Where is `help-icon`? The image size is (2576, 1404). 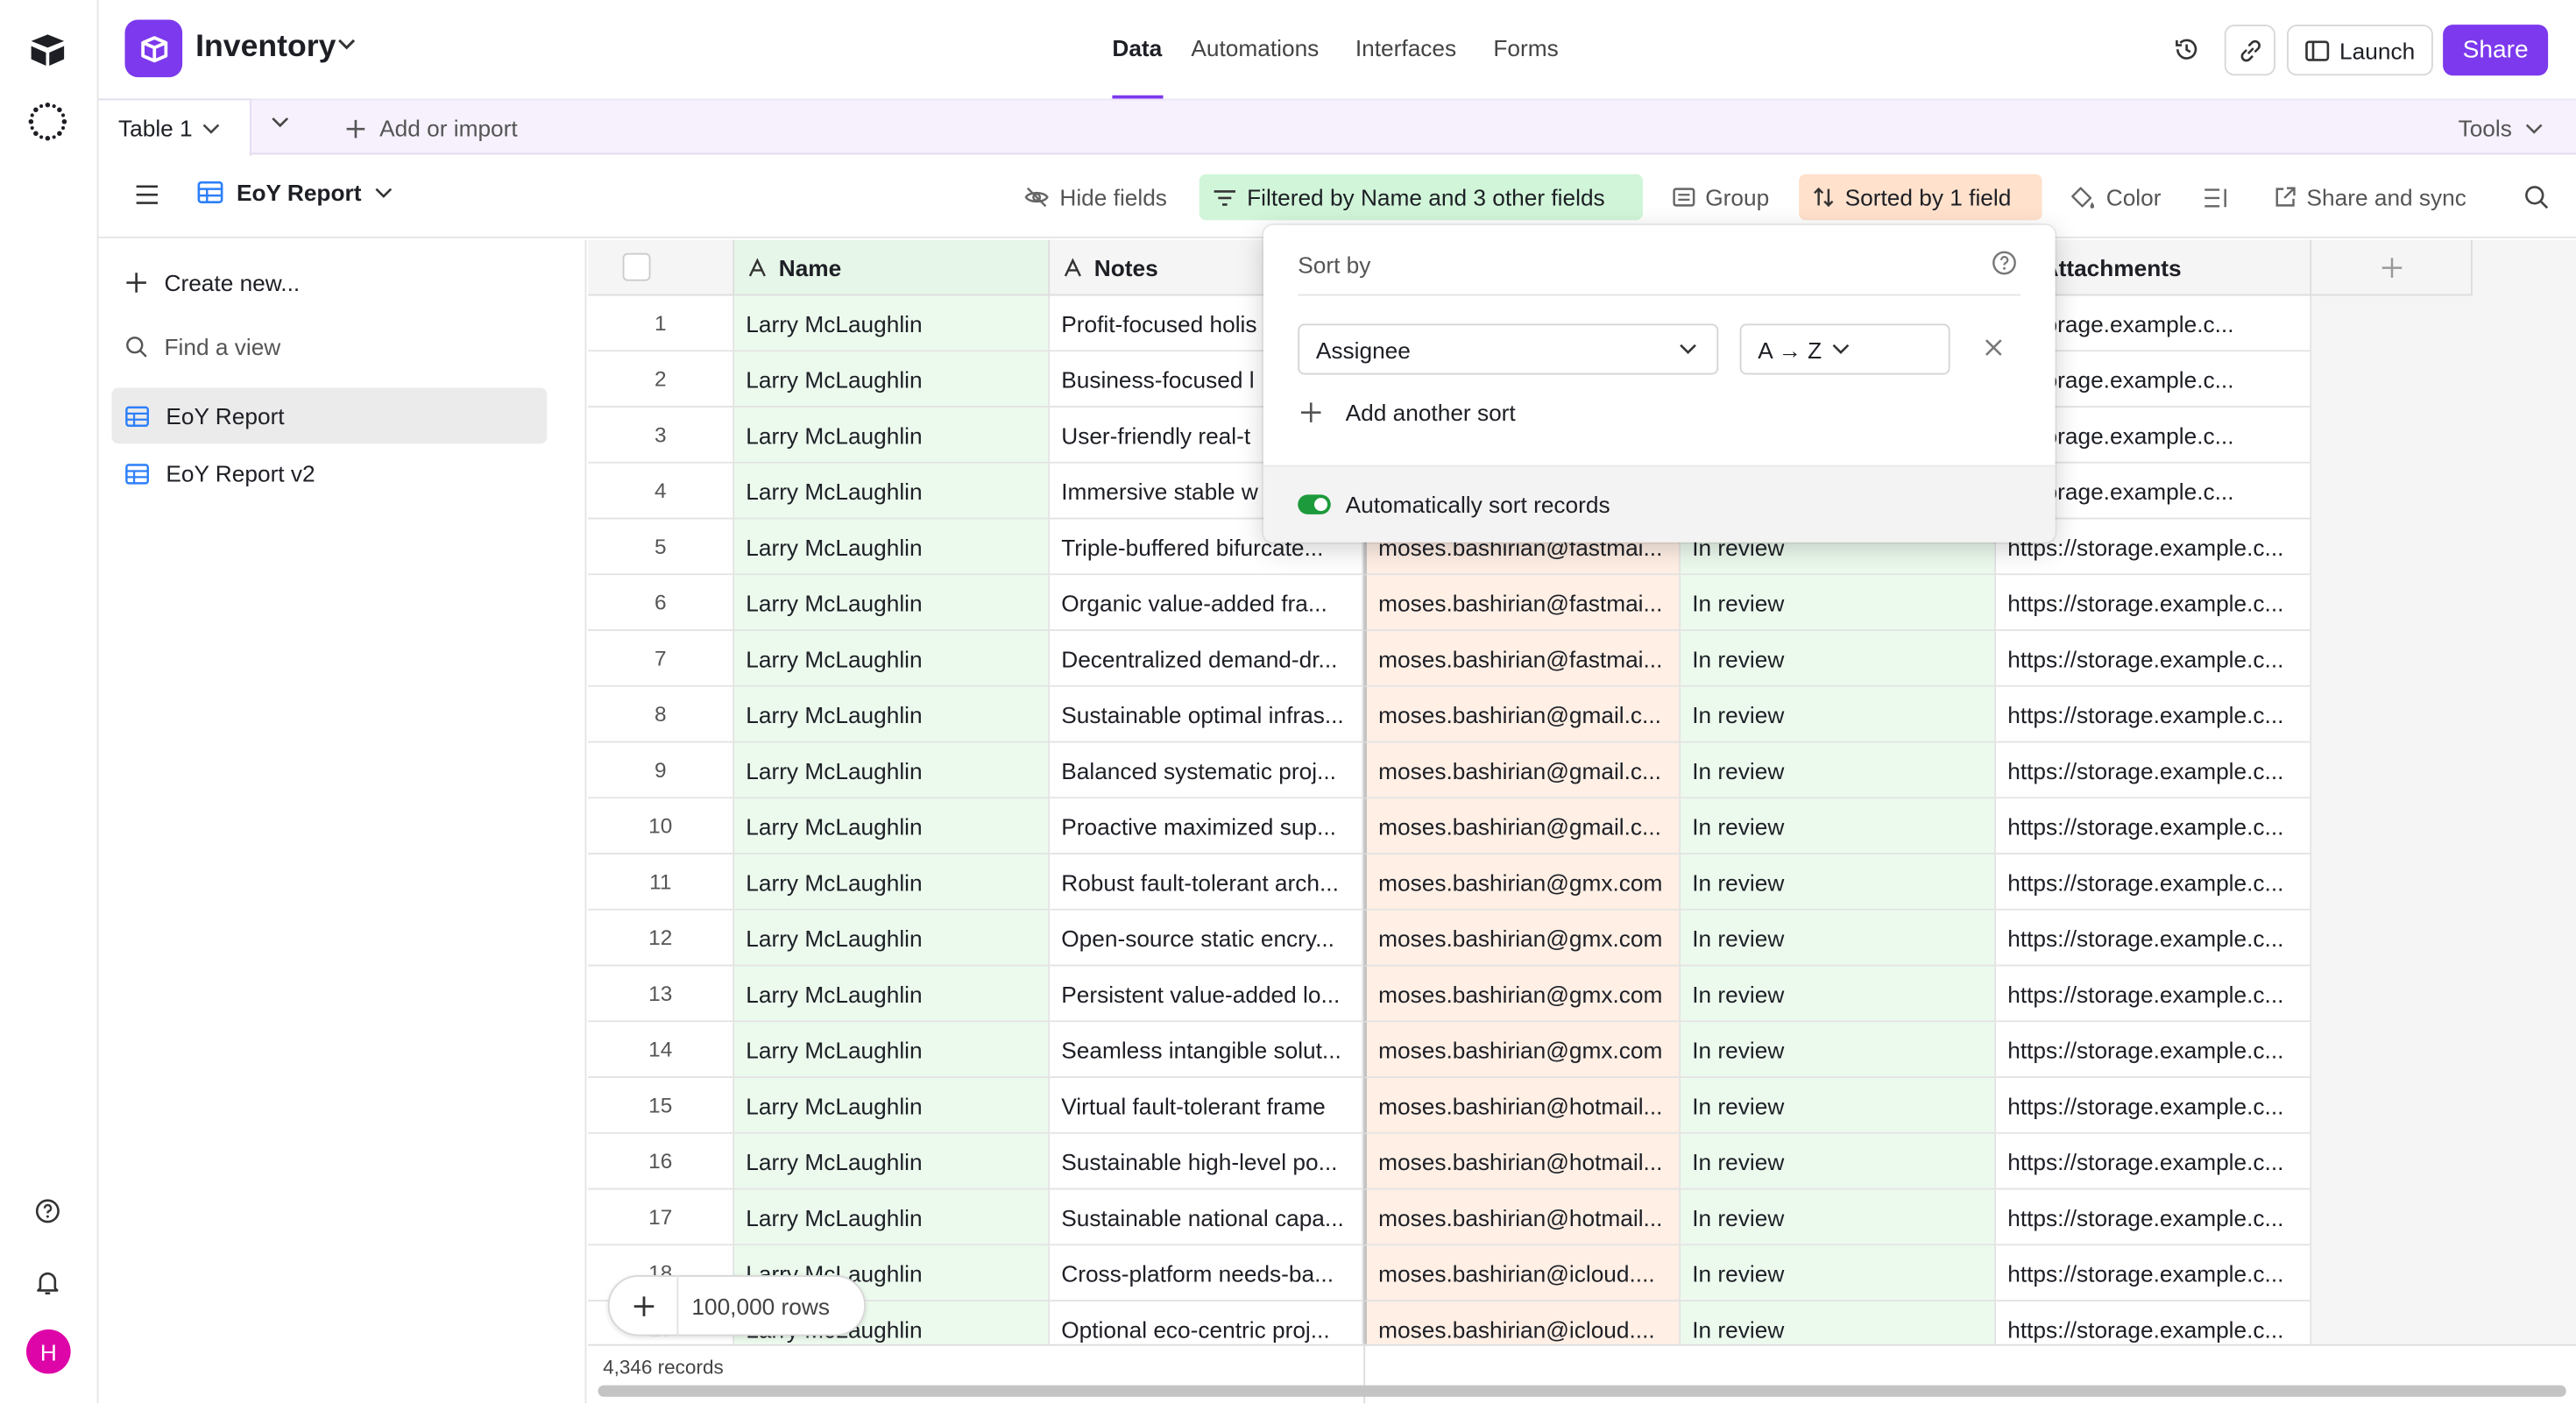
help-icon is located at coordinates (2005, 263).